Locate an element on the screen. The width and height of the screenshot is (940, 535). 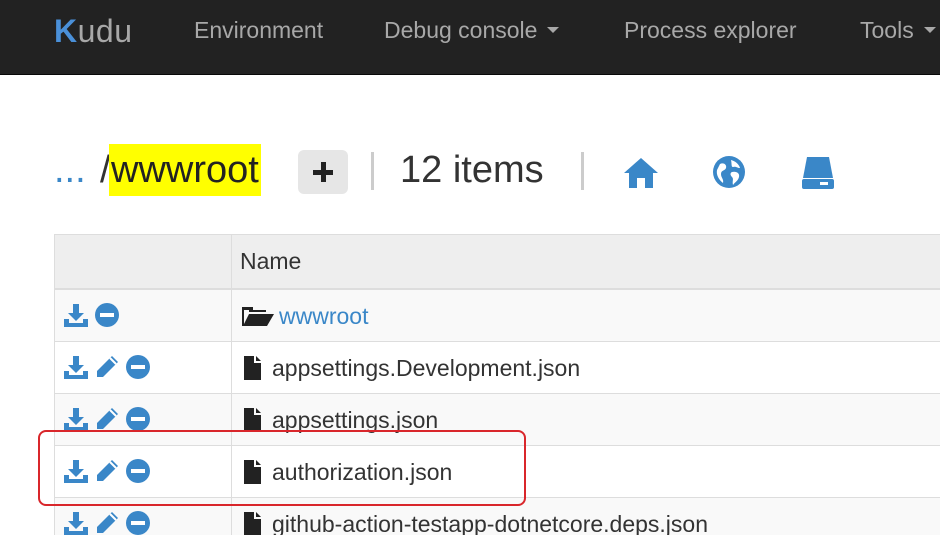
annotation-highlight-box is located at coordinates (282, 468).